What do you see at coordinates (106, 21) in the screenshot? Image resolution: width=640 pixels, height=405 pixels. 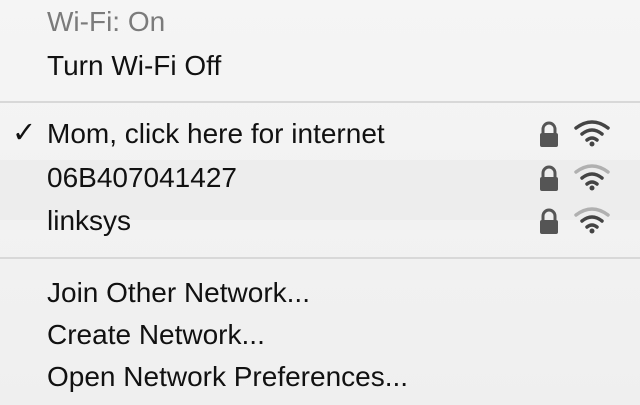 I see `wifi-status-label: Wi-Fi: On` at bounding box center [106, 21].